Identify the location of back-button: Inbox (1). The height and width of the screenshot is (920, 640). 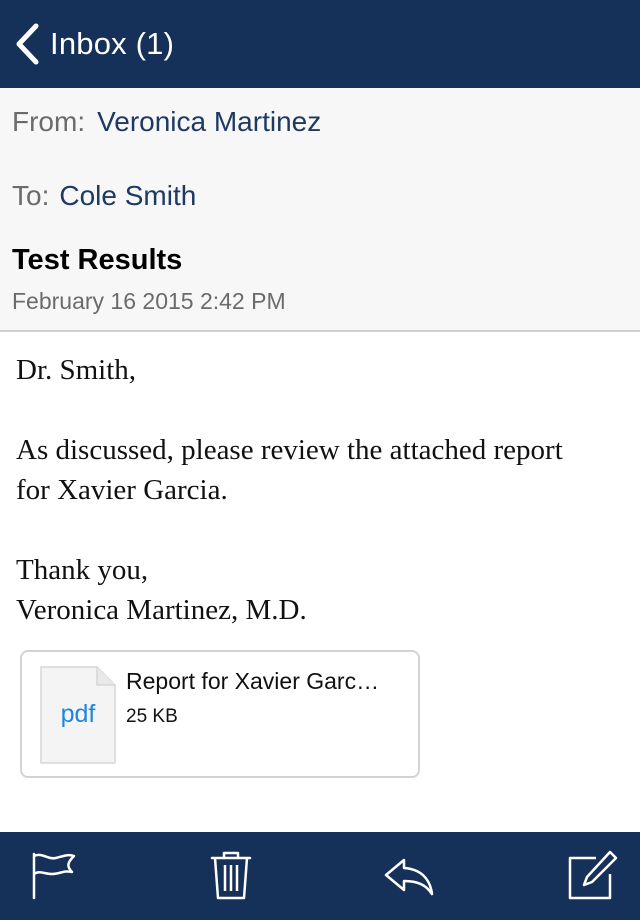
(87, 44).